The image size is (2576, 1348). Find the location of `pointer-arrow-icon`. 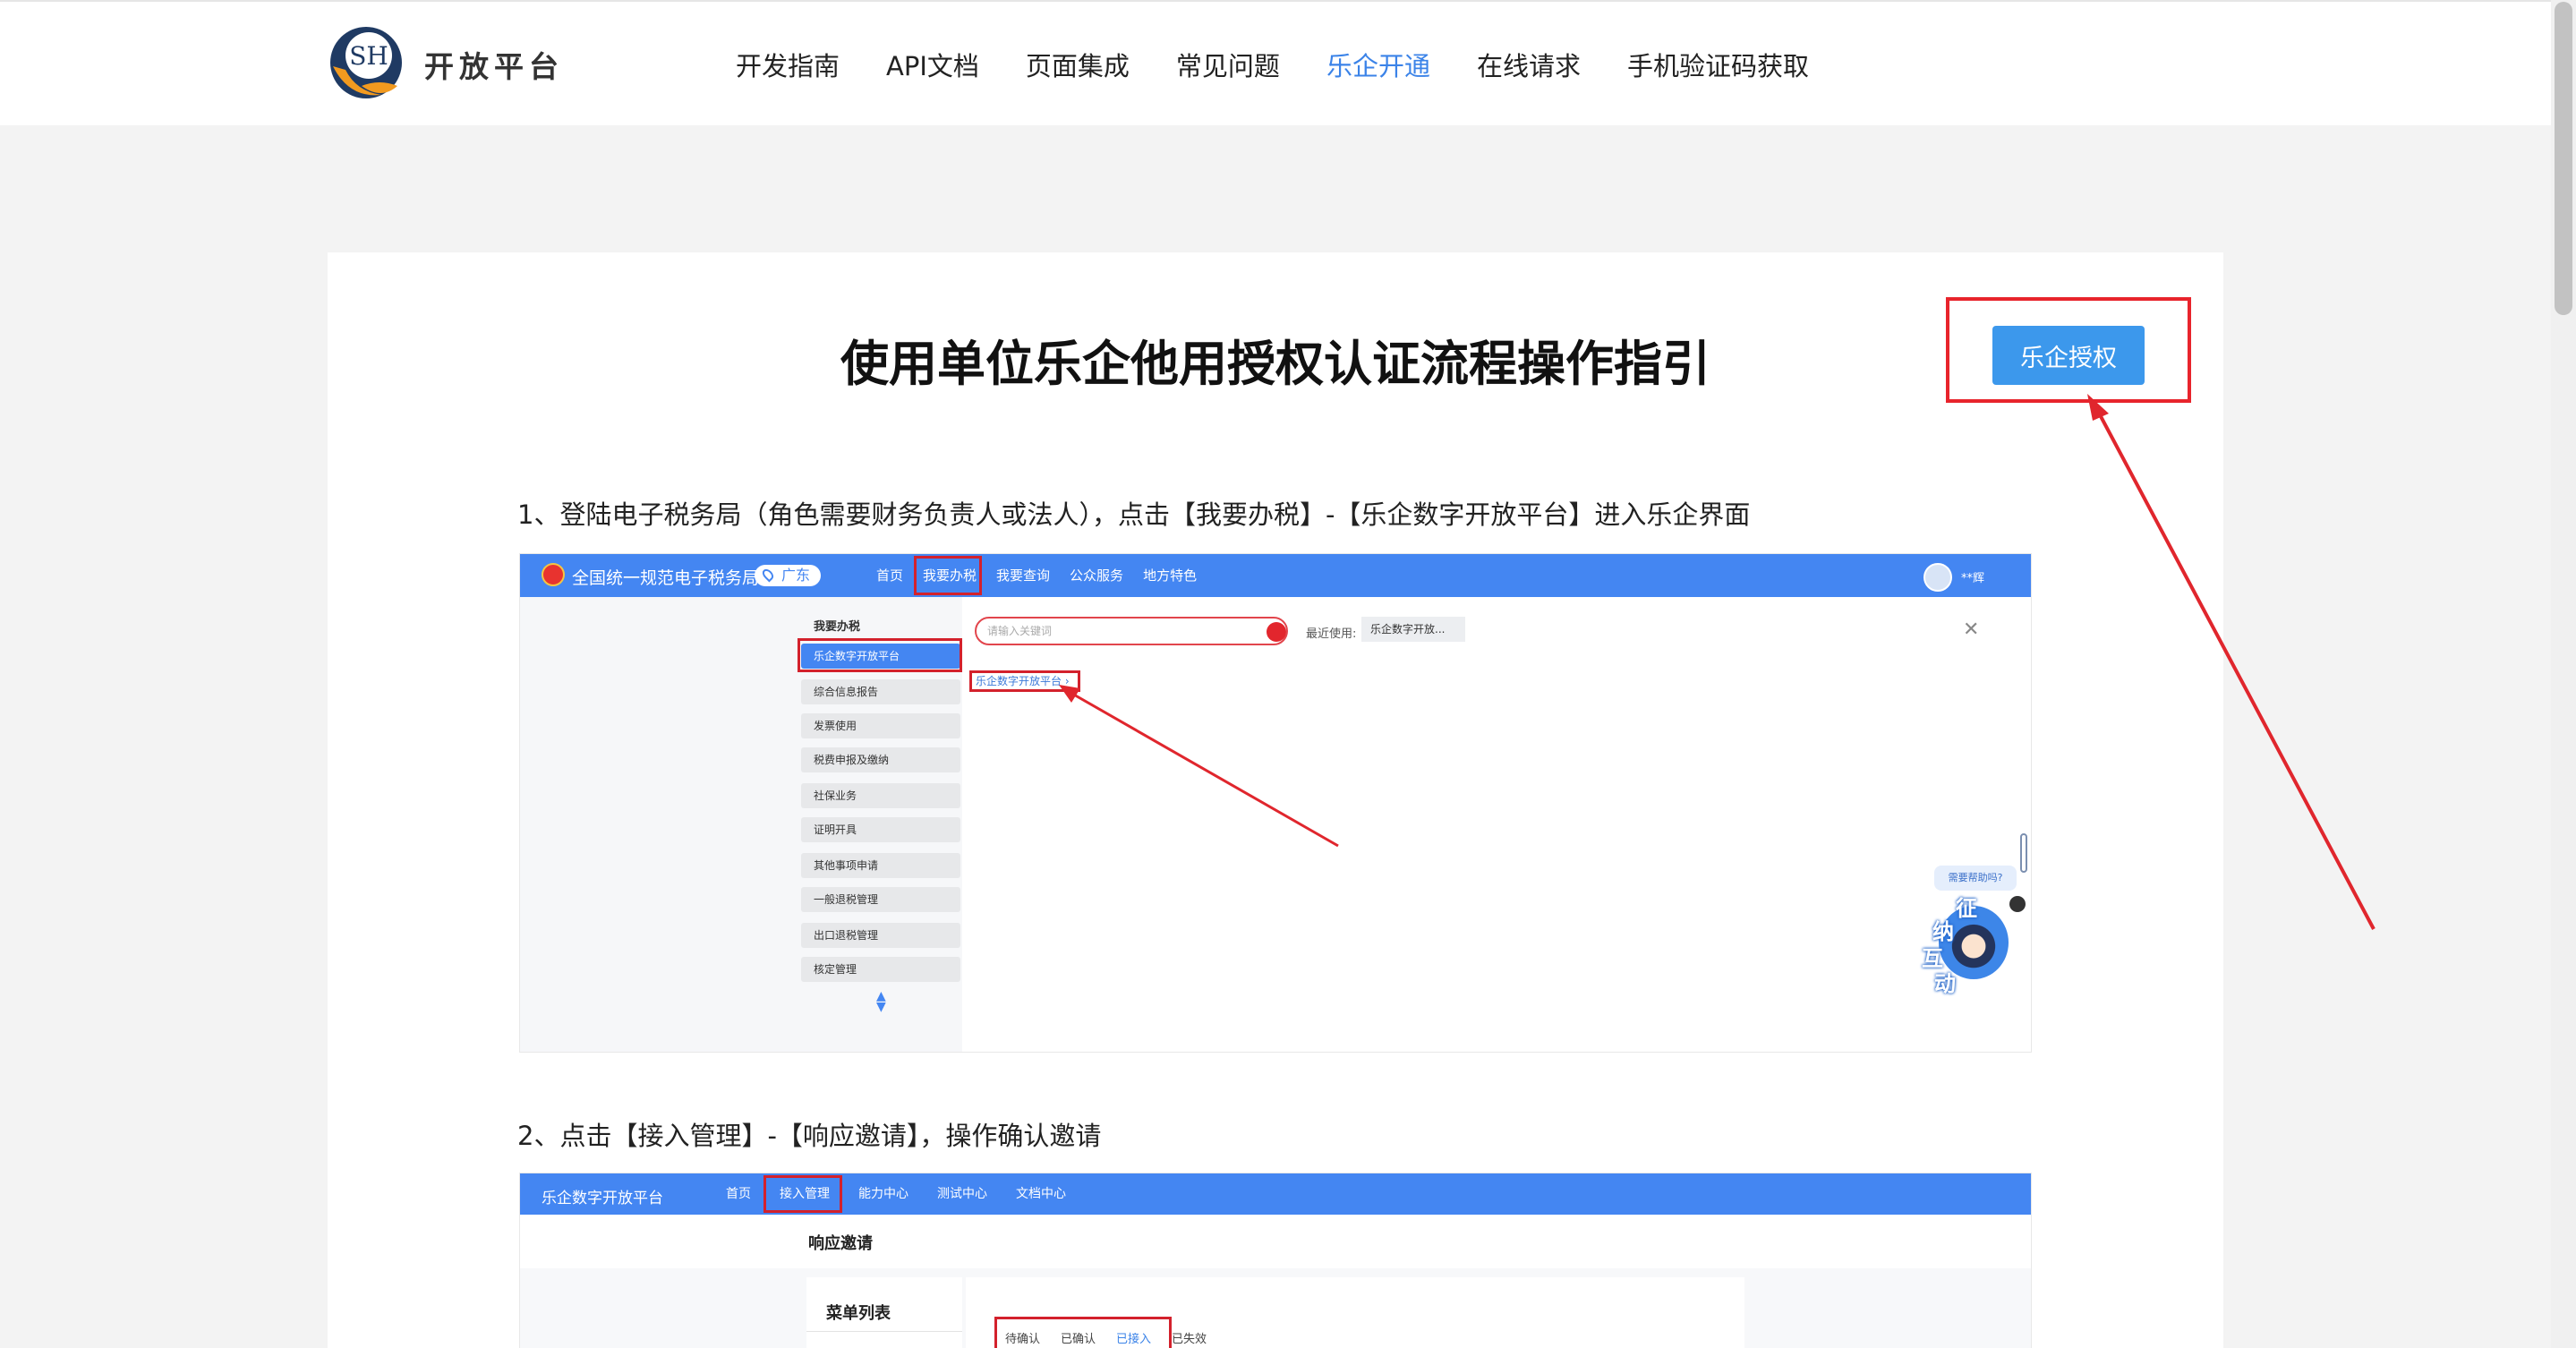

pointer-arrow-icon is located at coordinates (1199, 766).